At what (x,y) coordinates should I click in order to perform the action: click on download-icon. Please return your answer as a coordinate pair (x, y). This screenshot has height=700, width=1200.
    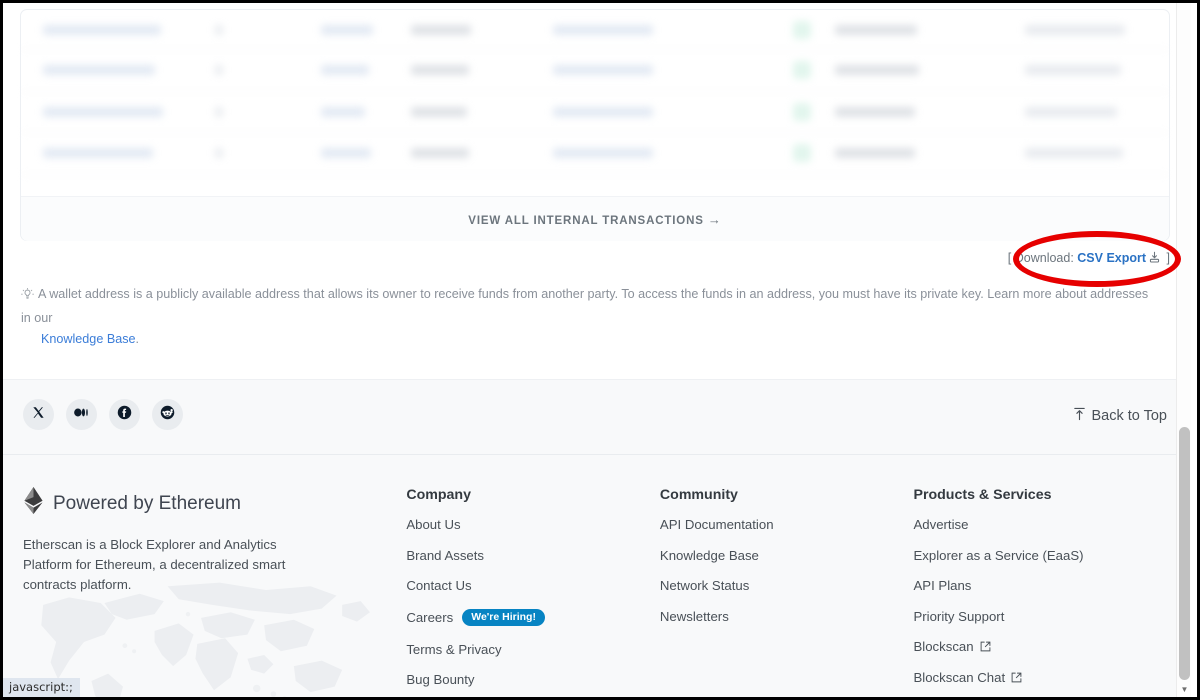
    Looking at the image, I should click on (1154, 259).